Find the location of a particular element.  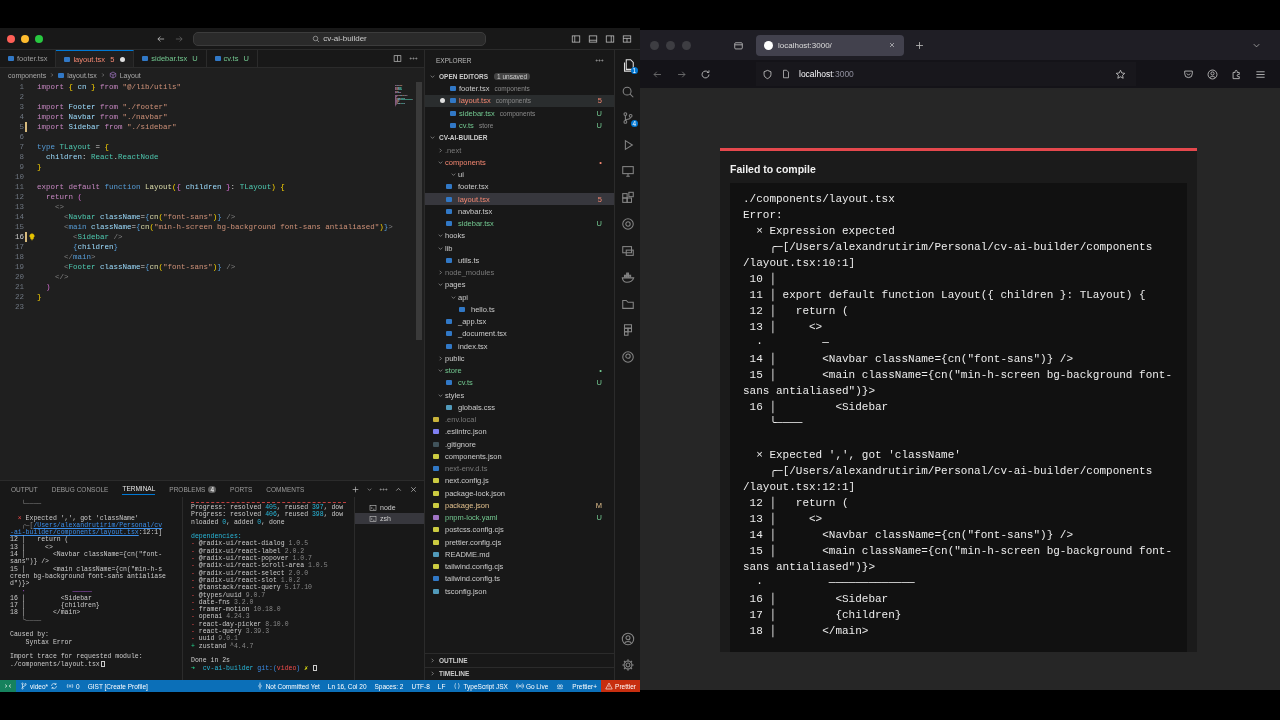

menu-icon is located at coordinates (1260, 74).